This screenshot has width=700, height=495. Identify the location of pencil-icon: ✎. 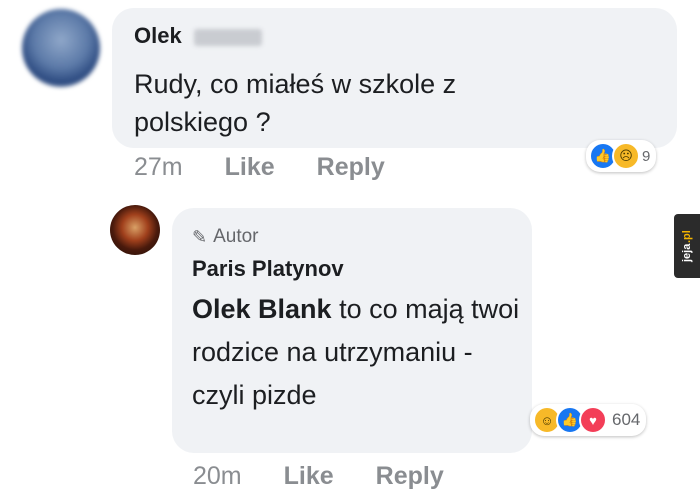
(200, 236).